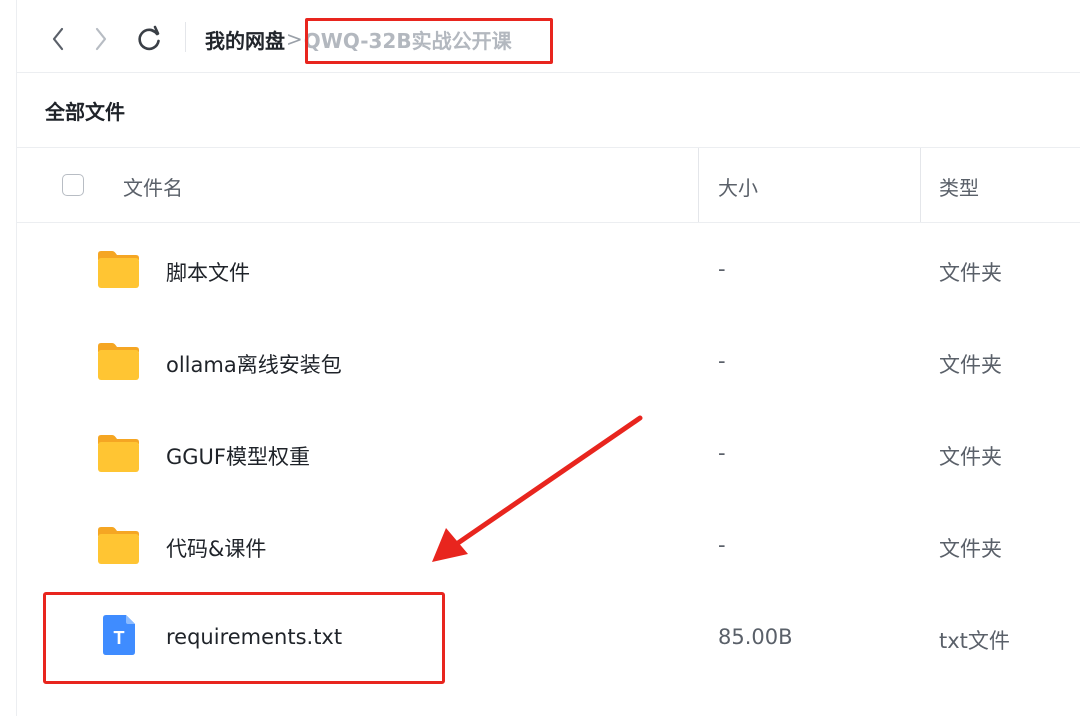 This screenshot has width=1080, height=716. What do you see at coordinates (974, 641) in the screenshot?
I see `file-type: txt文件` at bounding box center [974, 641].